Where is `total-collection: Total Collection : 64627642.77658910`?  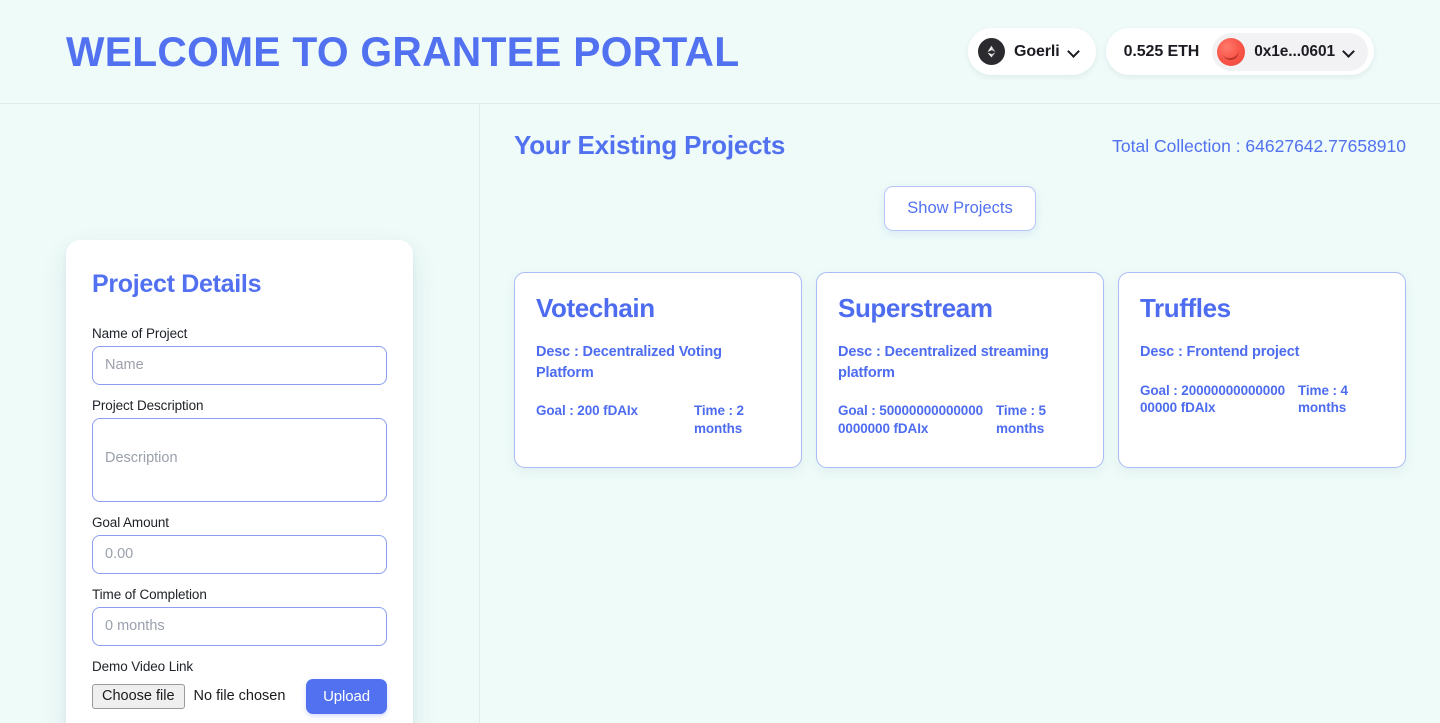 total-collection: Total Collection : 64627642.77658910 is located at coordinates (1259, 146).